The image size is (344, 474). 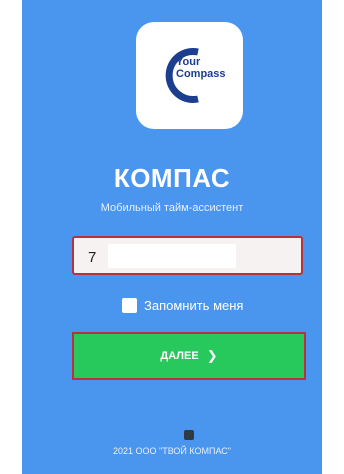 I want to click on redacted-phone-number, so click(x=172, y=256).